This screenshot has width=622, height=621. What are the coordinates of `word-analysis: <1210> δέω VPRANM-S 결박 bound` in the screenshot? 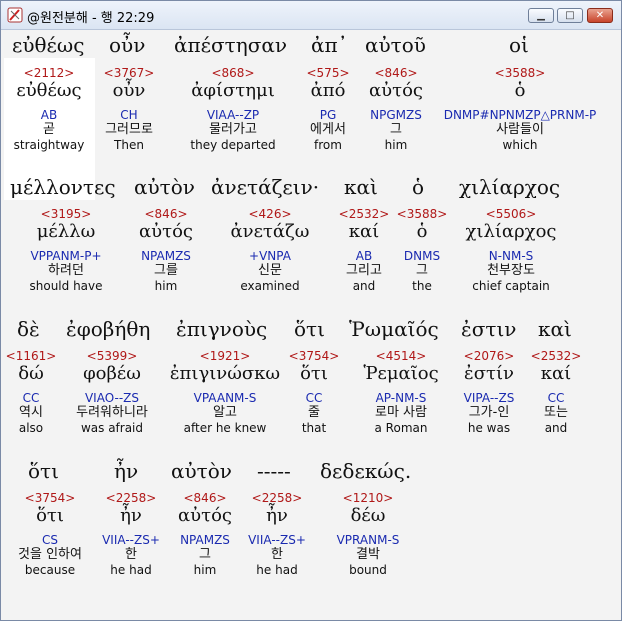 It's located at (368, 534).